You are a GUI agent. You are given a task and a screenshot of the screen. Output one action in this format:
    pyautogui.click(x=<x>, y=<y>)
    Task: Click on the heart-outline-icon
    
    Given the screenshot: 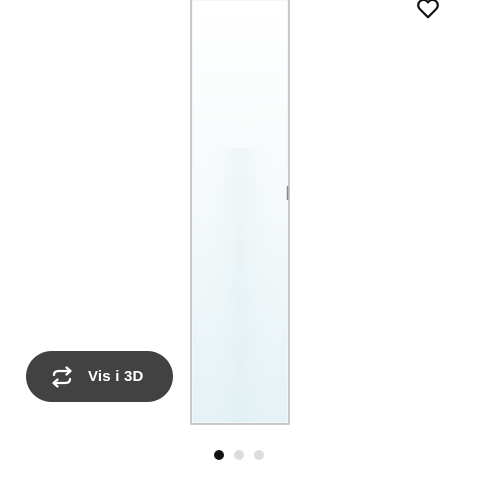 What is the action you would take?
    pyautogui.click(x=428, y=9)
    